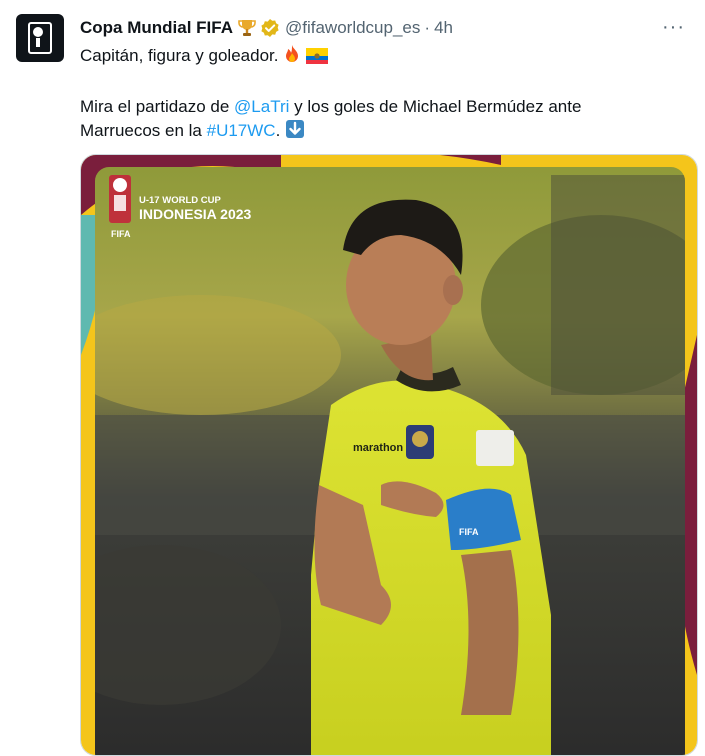  What do you see at coordinates (195, 214) in the screenshot?
I see `tournament-line-2: INDONESIA 2023` at bounding box center [195, 214].